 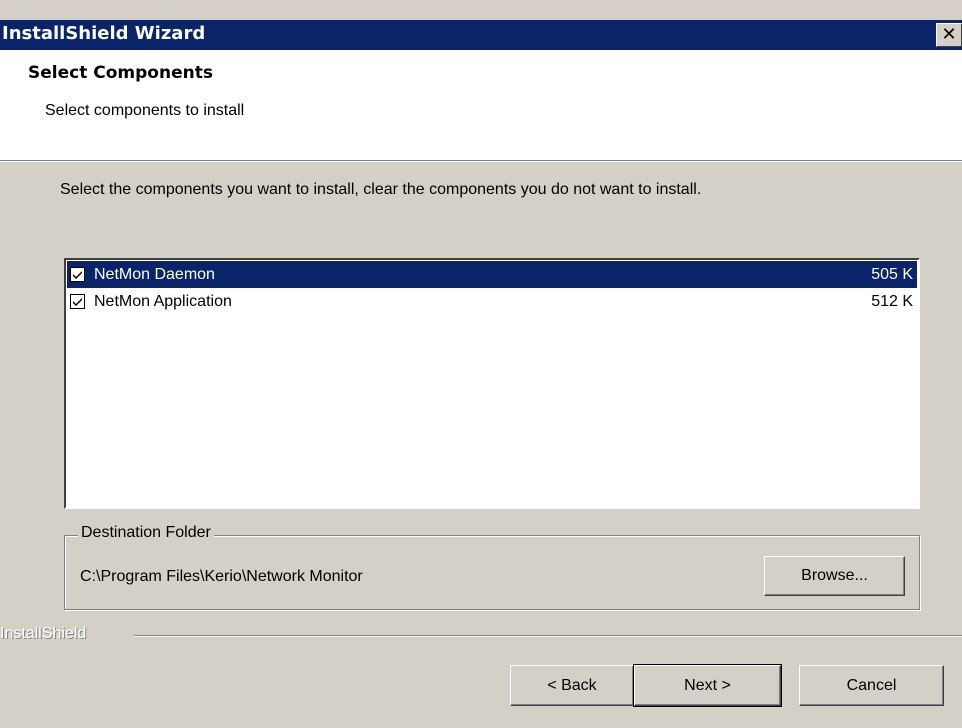 What do you see at coordinates (481, 161) in the screenshot?
I see `header-divider-highlight` at bounding box center [481, 161].